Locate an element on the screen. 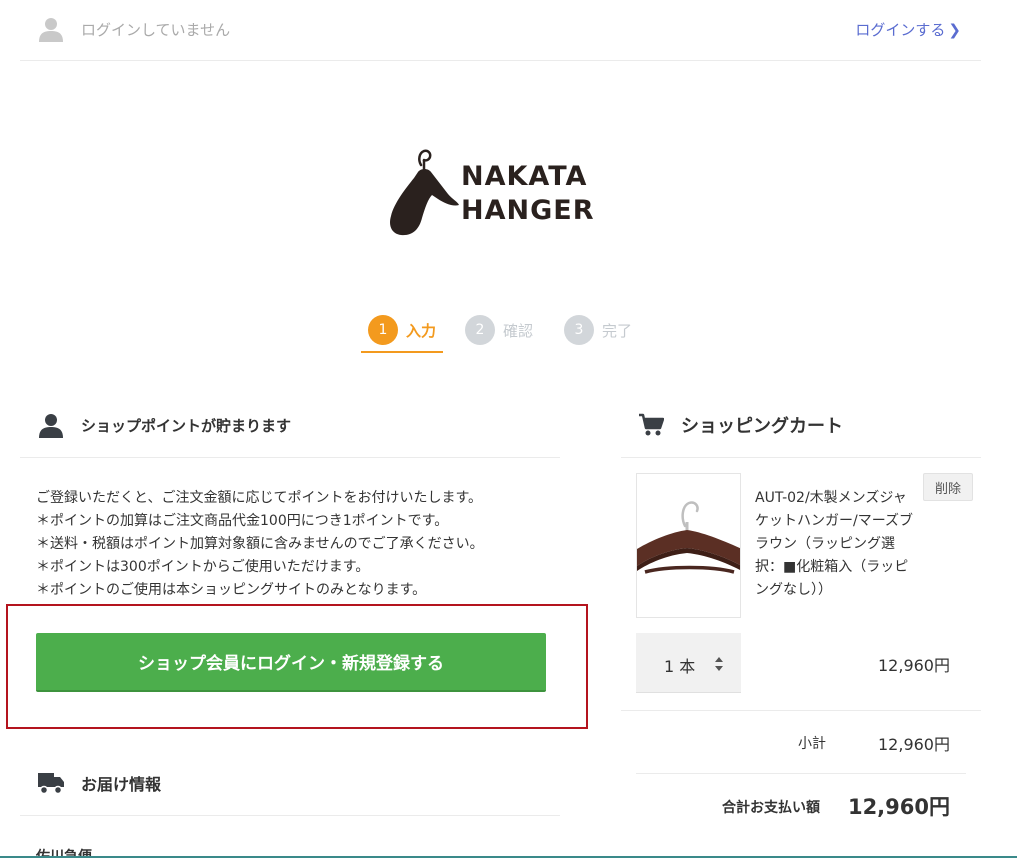 The image size is (1017, 858). step-label: 確認 is located at coordinates (518, 330).